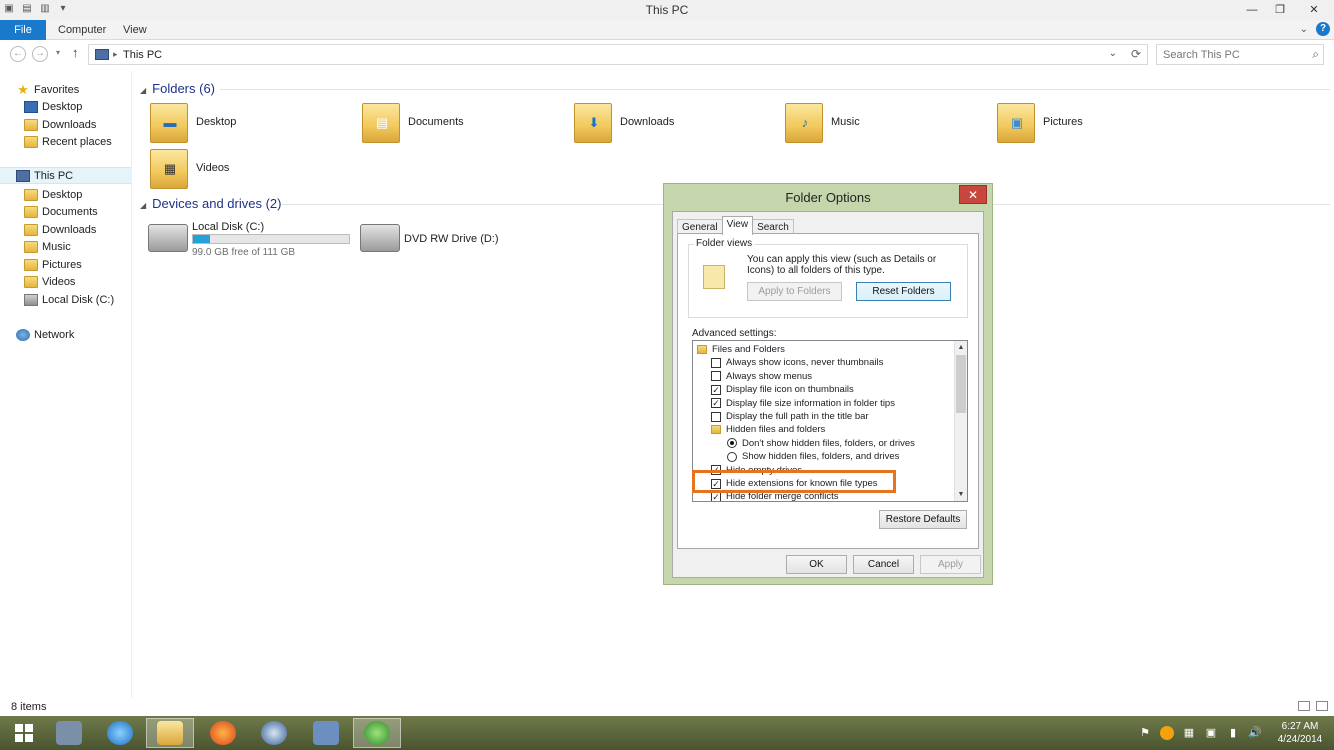 The width and height of the screenshot is (1334, 750). Describe the element at coordinates (973, 194) in the screenshot. I see `dialog-close-button: ✕` at that location.